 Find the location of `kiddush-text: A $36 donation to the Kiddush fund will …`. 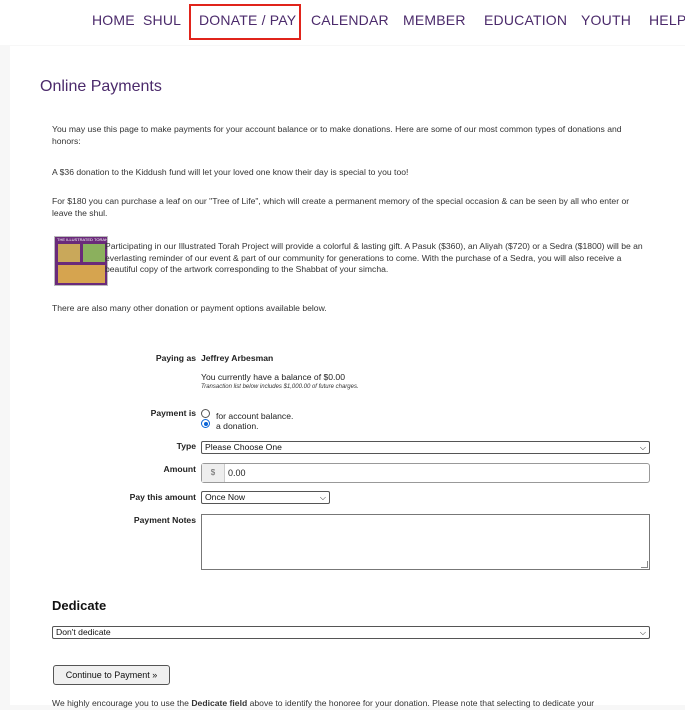

kiddush-text: A $36 donation to the Kiddush fund will … is located at coordinates (230, 172).